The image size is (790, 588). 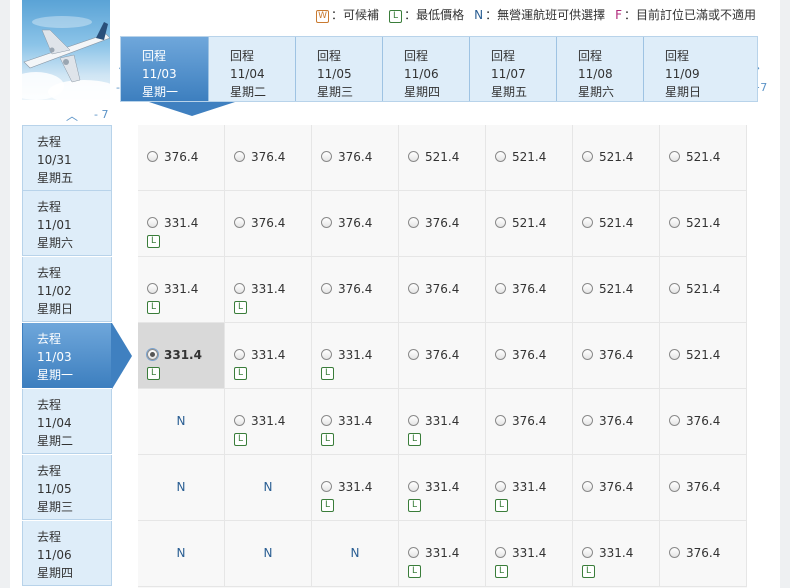 I want to click on depart-date-11-06: 去程 11/06 星期四, so click(x=67, y=553).